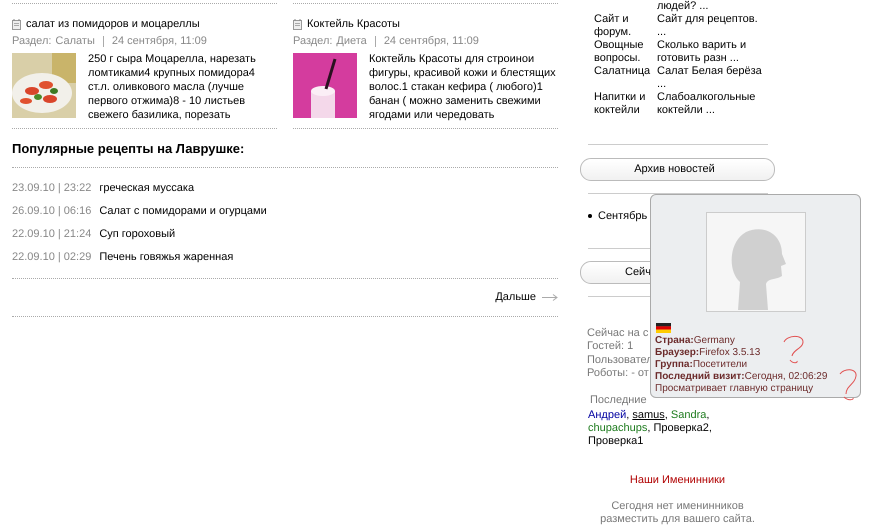 Image resolution: width=893 pixels, height=526 pixels. Describe the element at coordinates (623, 216) in the screenshot. I see `archive-month-link: Сентябрь` at that location.